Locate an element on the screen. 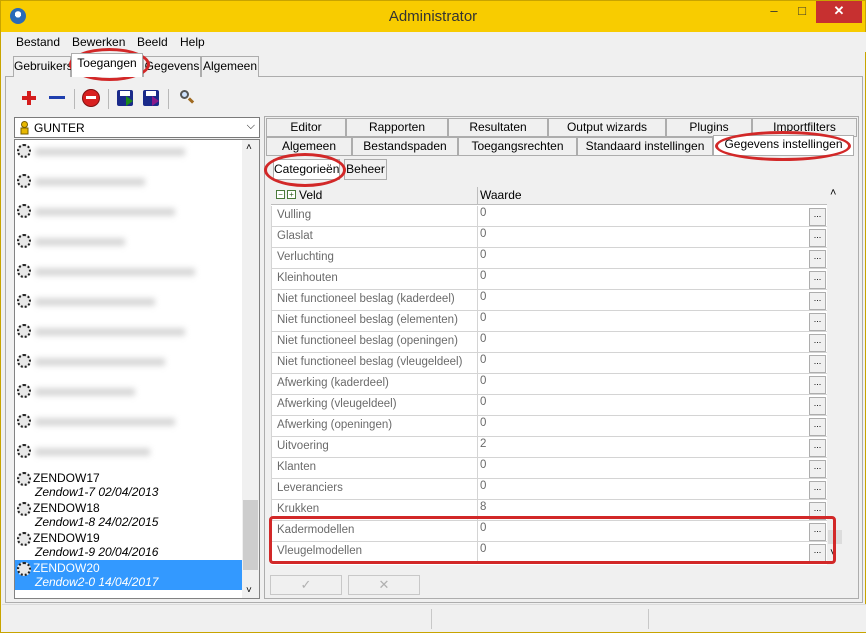 Image resolution: width=866 pixels, height=633 pixels. user-list-scrollbar: ˄ ˅ is located at coordinates (250, 369).